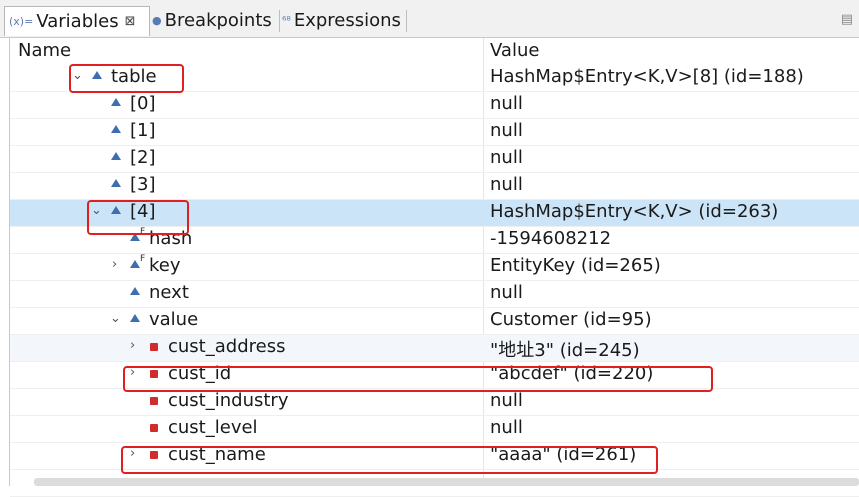  Describe the element at coordinates (143, 130) in the screenshot. I see `variable-name: [1]` at that location.